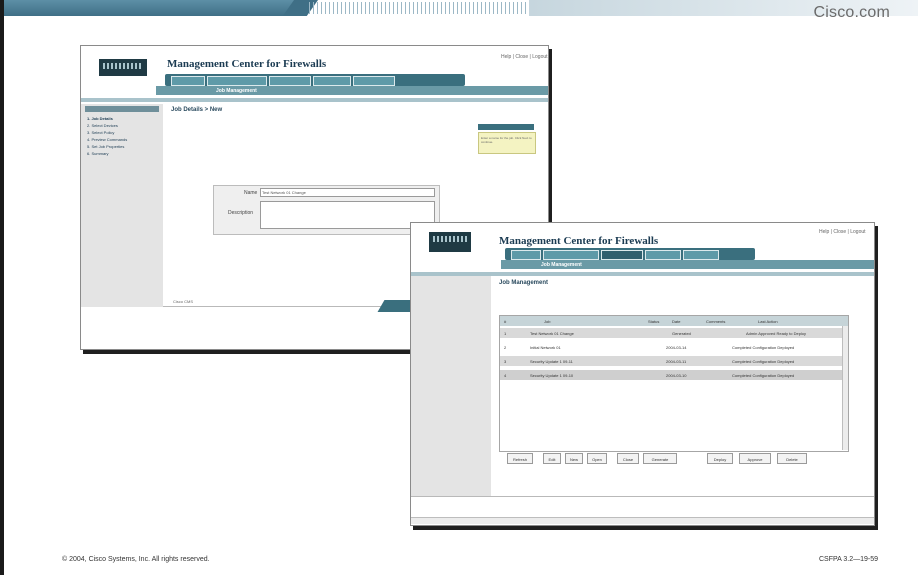 This screenshot has height=575, width=918. Describe the element at coordinates (597, 458) in the screenshot. I see `open-button: Open` at that location.